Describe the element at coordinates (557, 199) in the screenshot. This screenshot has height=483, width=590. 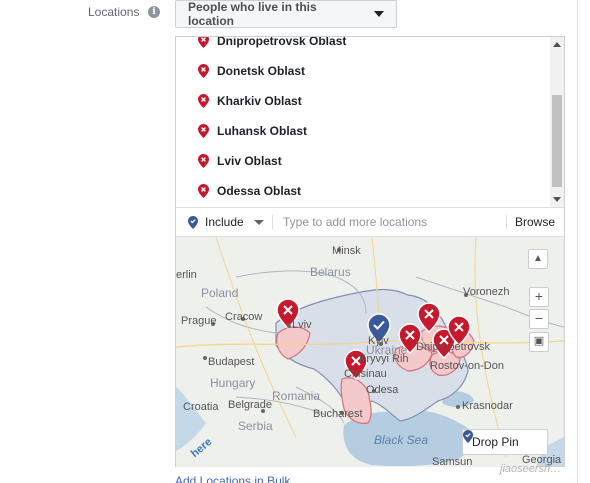
I see `scroll-down-arrow-icon` at that location.